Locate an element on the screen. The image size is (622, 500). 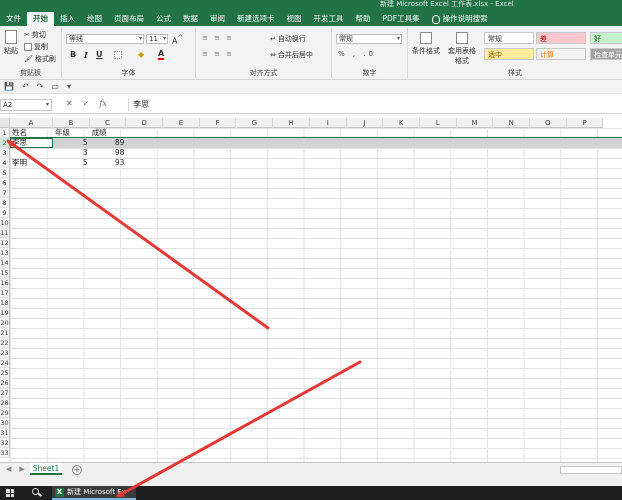
tab-8: 新建选项卡 is located at coordinates (256, 19).